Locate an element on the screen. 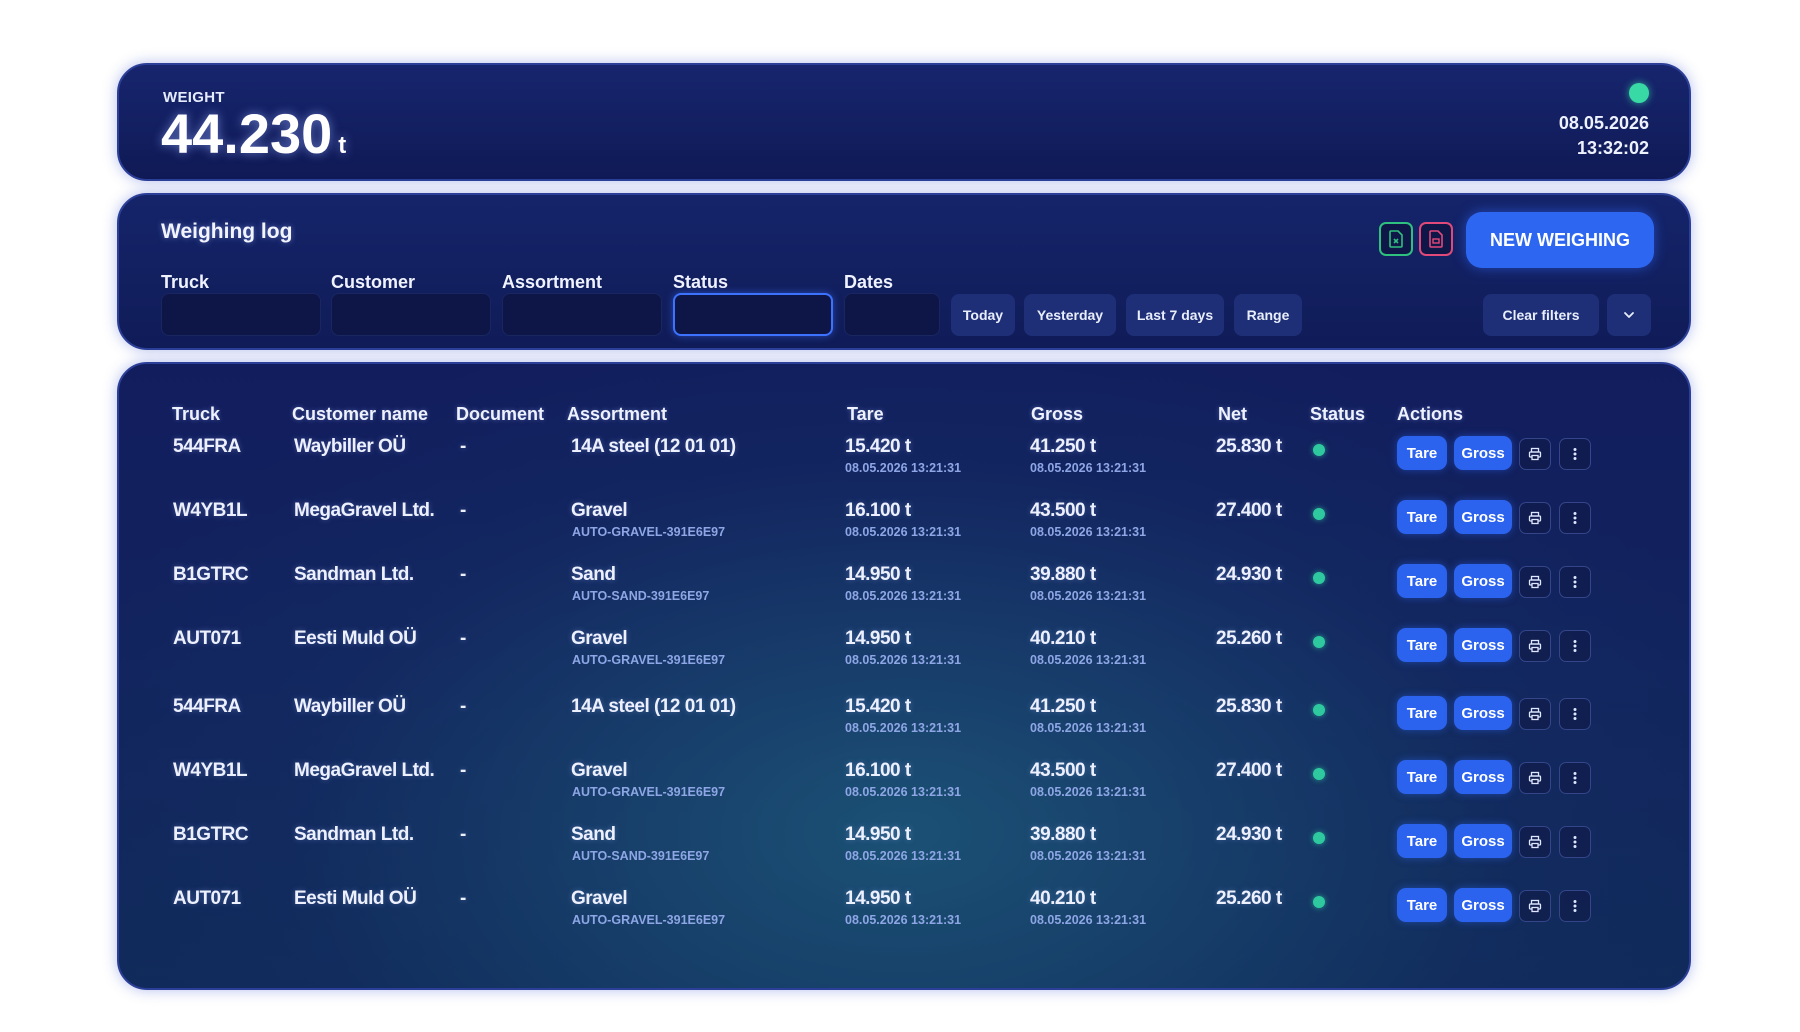 The image size is (1800, 1032). column-header-actions: Actions is located at coordinates (1430, 414).